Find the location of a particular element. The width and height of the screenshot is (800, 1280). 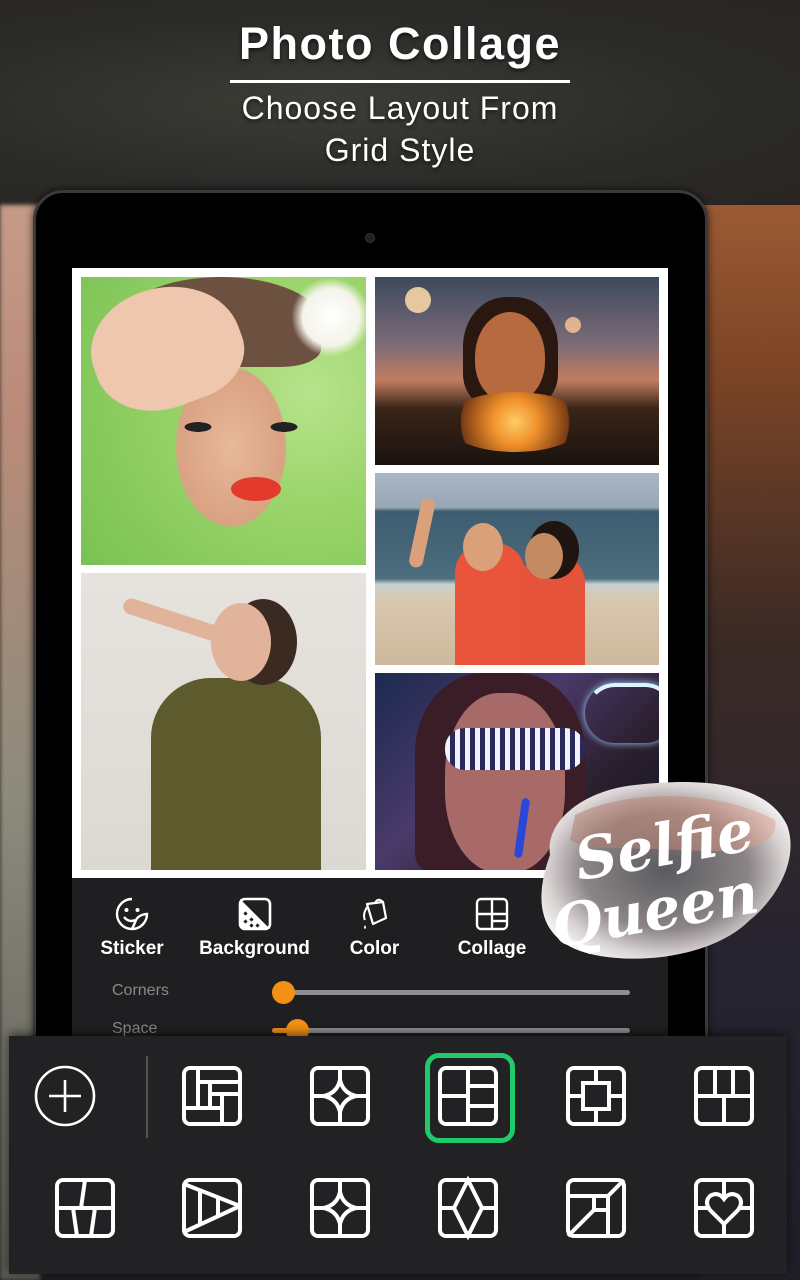

selfie-queen-sticker: Selfie Queen is located at coordinates (666, 871).